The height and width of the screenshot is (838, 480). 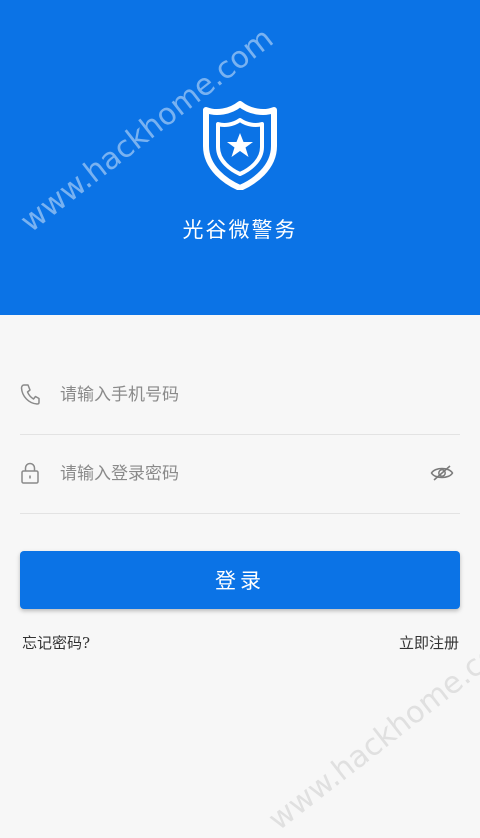 I want to click on phone-field, so click(x=240, y=395).